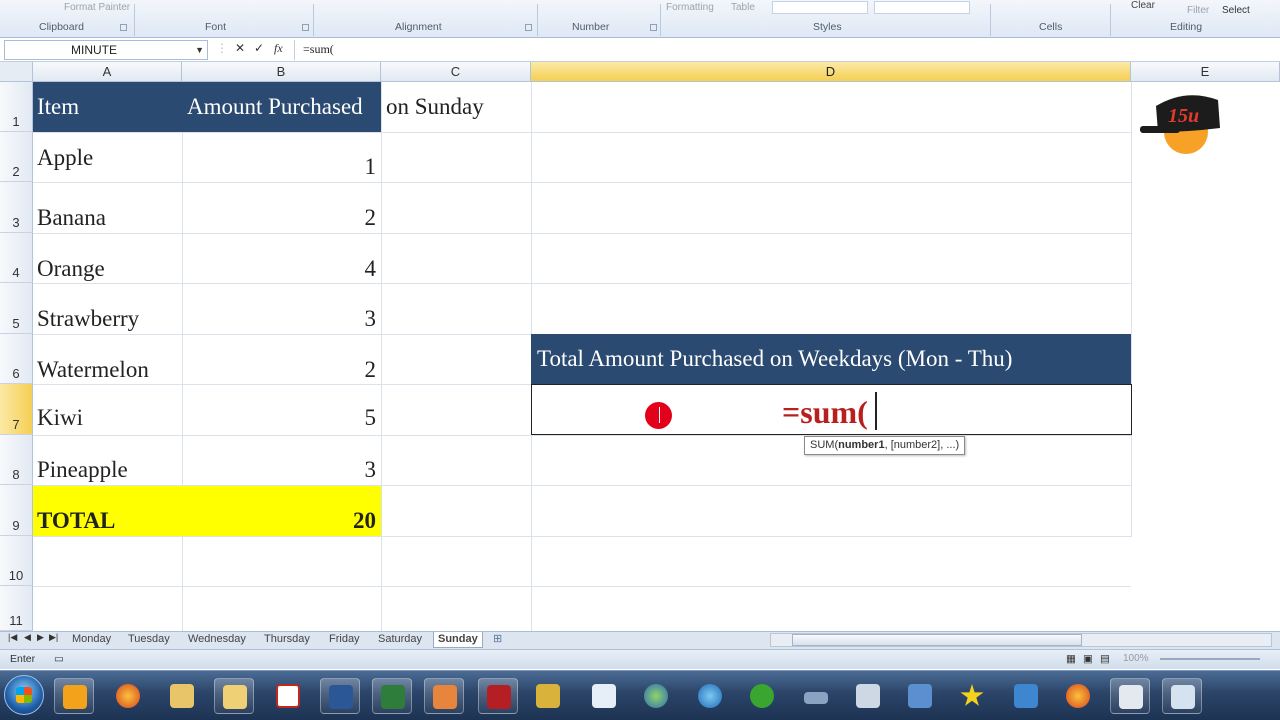 This screenshot has width=1280, height=720. I want to click on row-header-2: 2, so click(16, 157).